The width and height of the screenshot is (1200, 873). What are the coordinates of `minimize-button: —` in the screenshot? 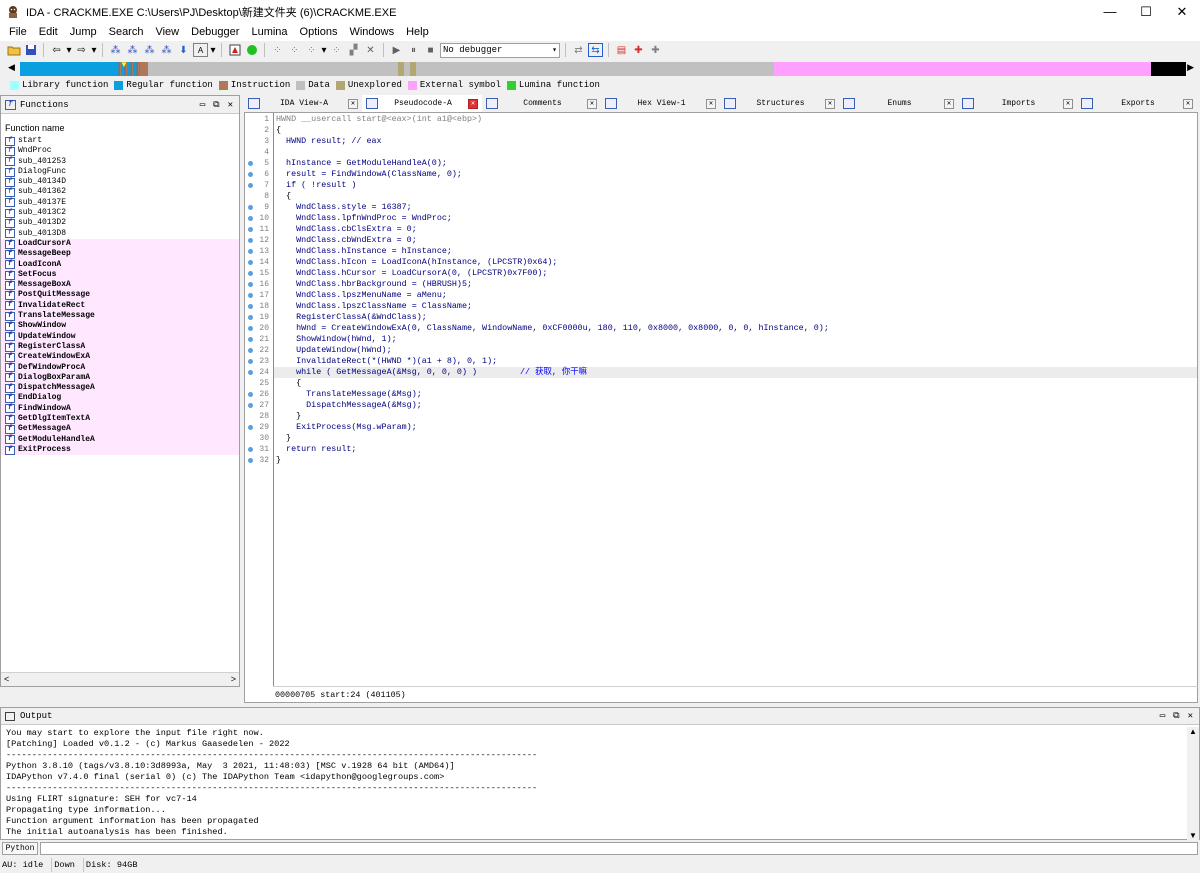 It's located at (1110, 11).